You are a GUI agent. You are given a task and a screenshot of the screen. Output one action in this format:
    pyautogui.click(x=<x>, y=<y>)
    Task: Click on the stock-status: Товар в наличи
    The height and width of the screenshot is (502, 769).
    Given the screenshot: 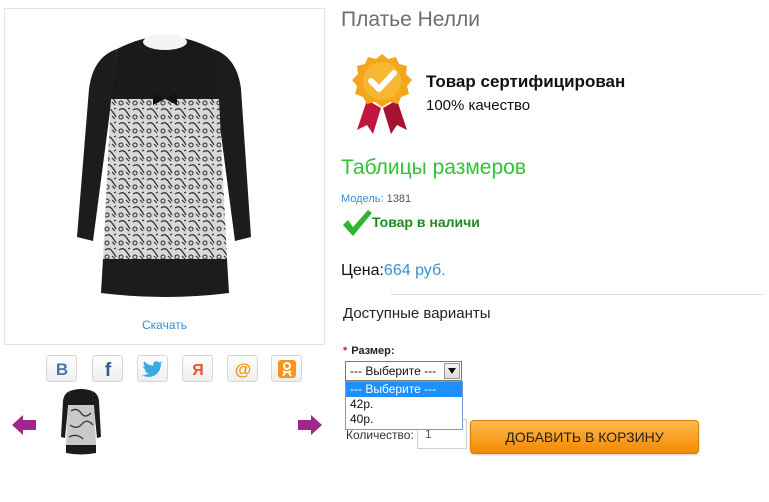 What is the action you would take?
    pyautogui.click(x=426, y=222)
    